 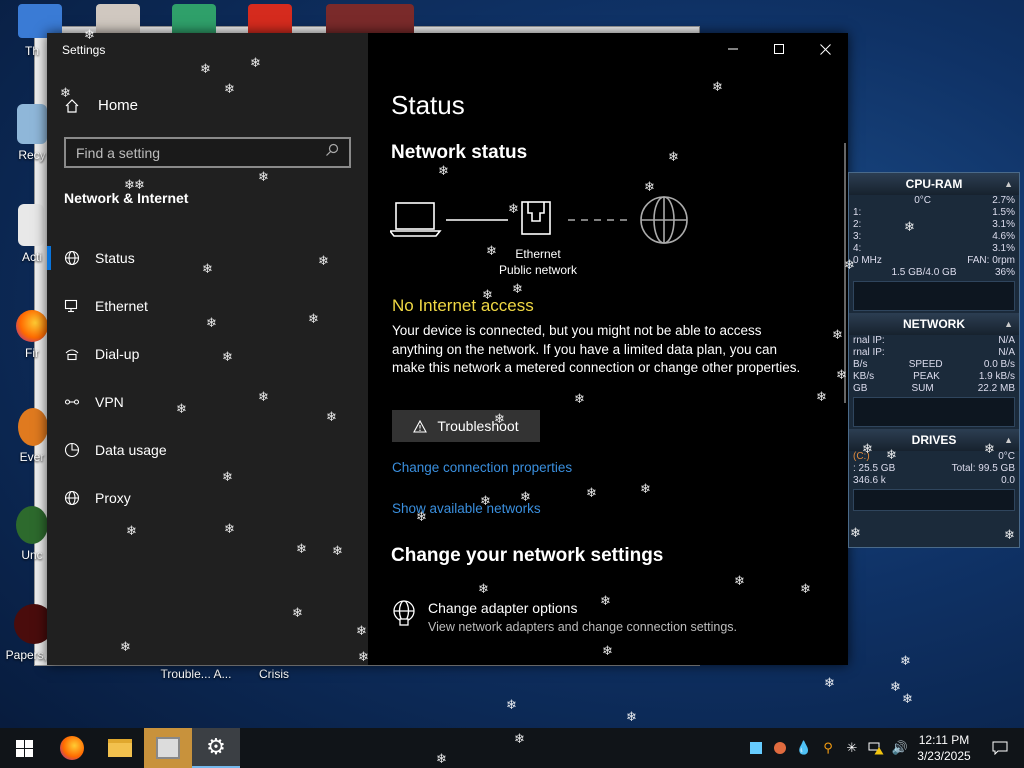 I want to click on drive-label: (C:), so click(x=861, y=456).